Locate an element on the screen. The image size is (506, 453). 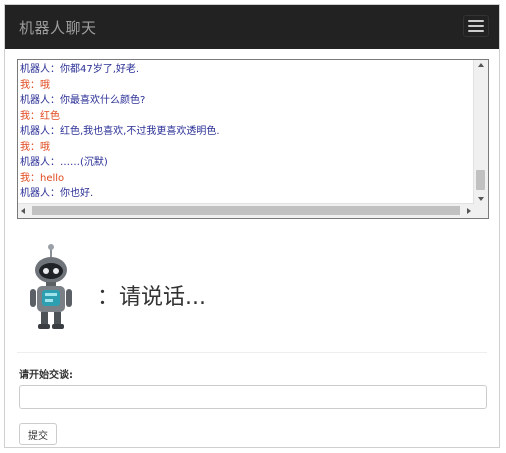
chat-line-robot: 机器人：你都47岁了,好老. is located at coordinates (246, 70).